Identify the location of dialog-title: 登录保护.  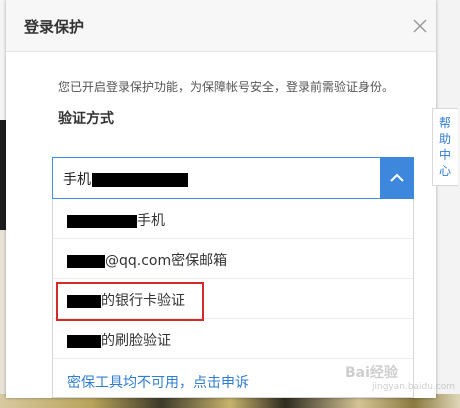
(54, 27).